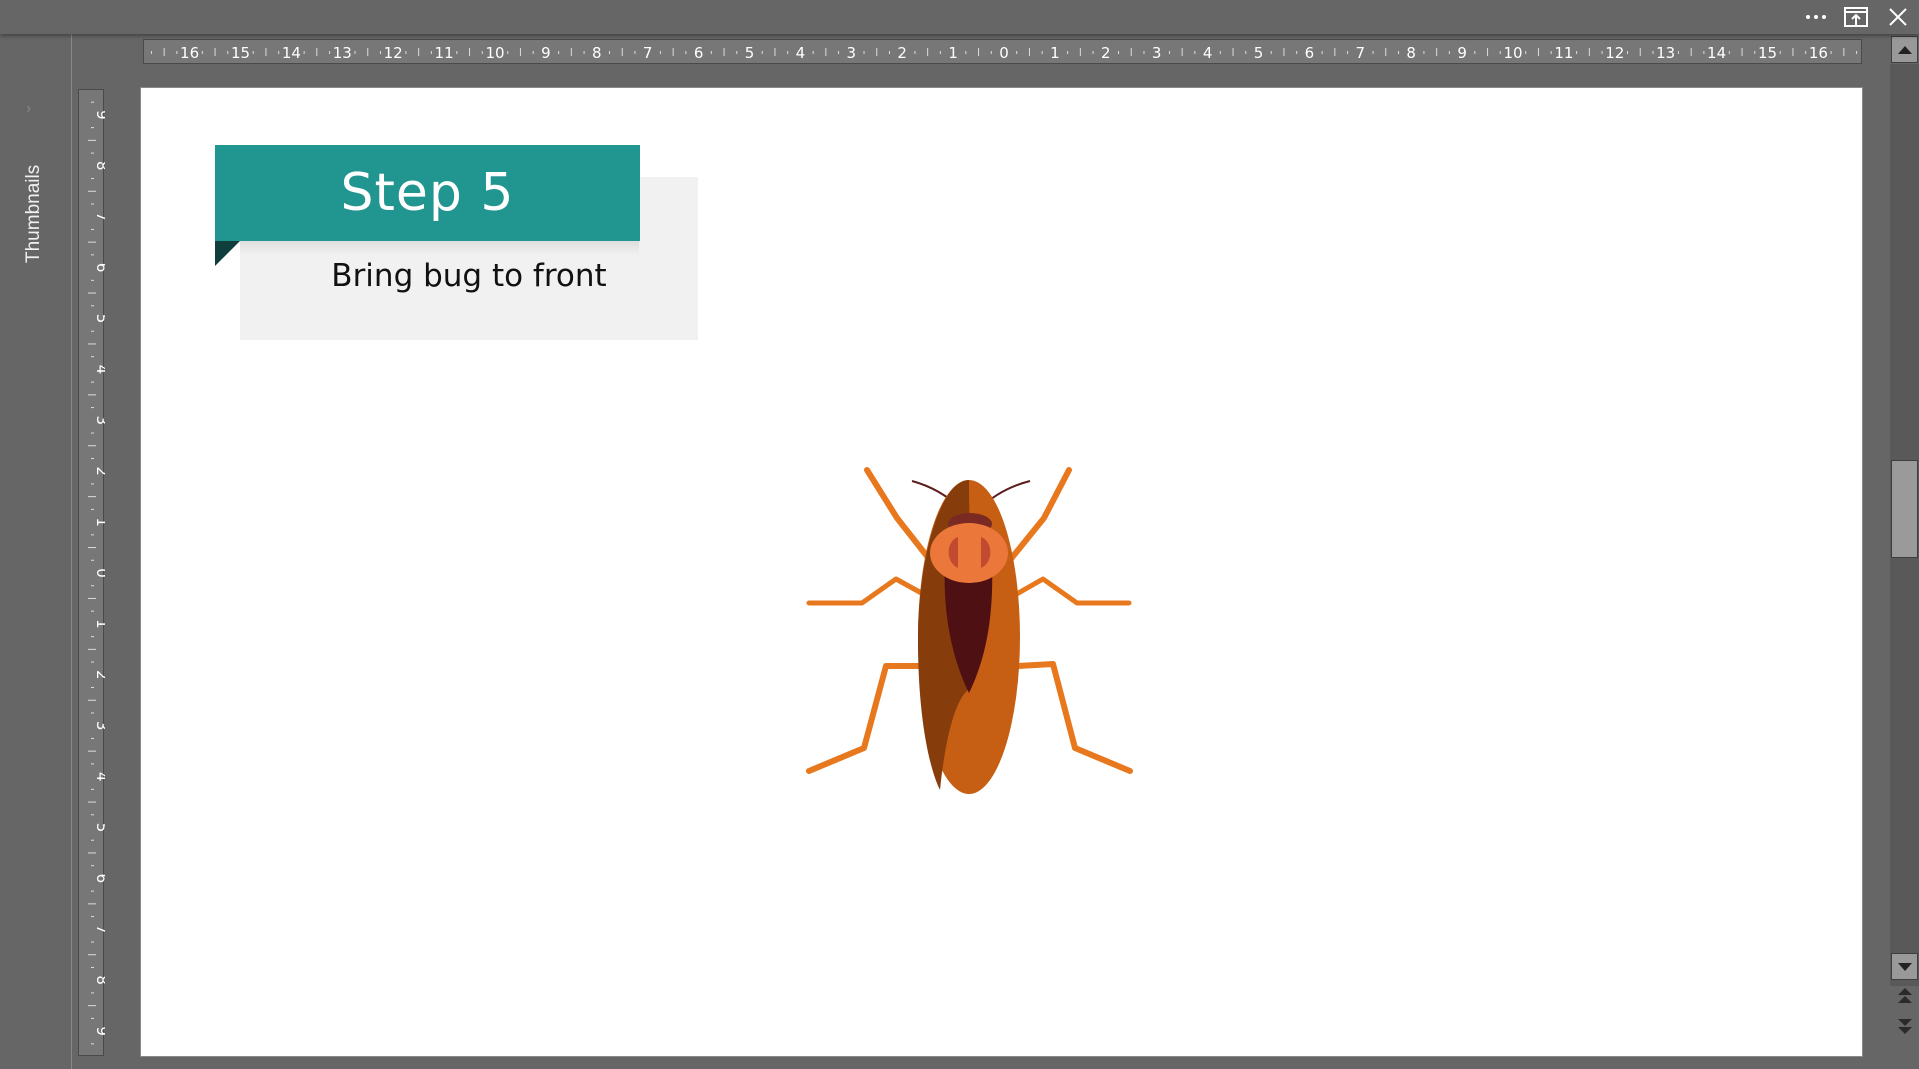 This screenshot has height=1069, width=1919. I want to click on step-title: Step 5, so click(427, 193).